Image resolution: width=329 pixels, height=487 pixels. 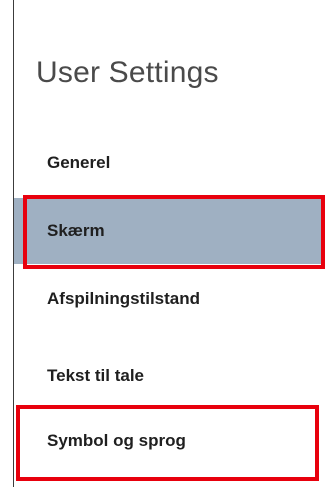 I want to click on nav-item-label: Generel, so click(x=79, y=162).